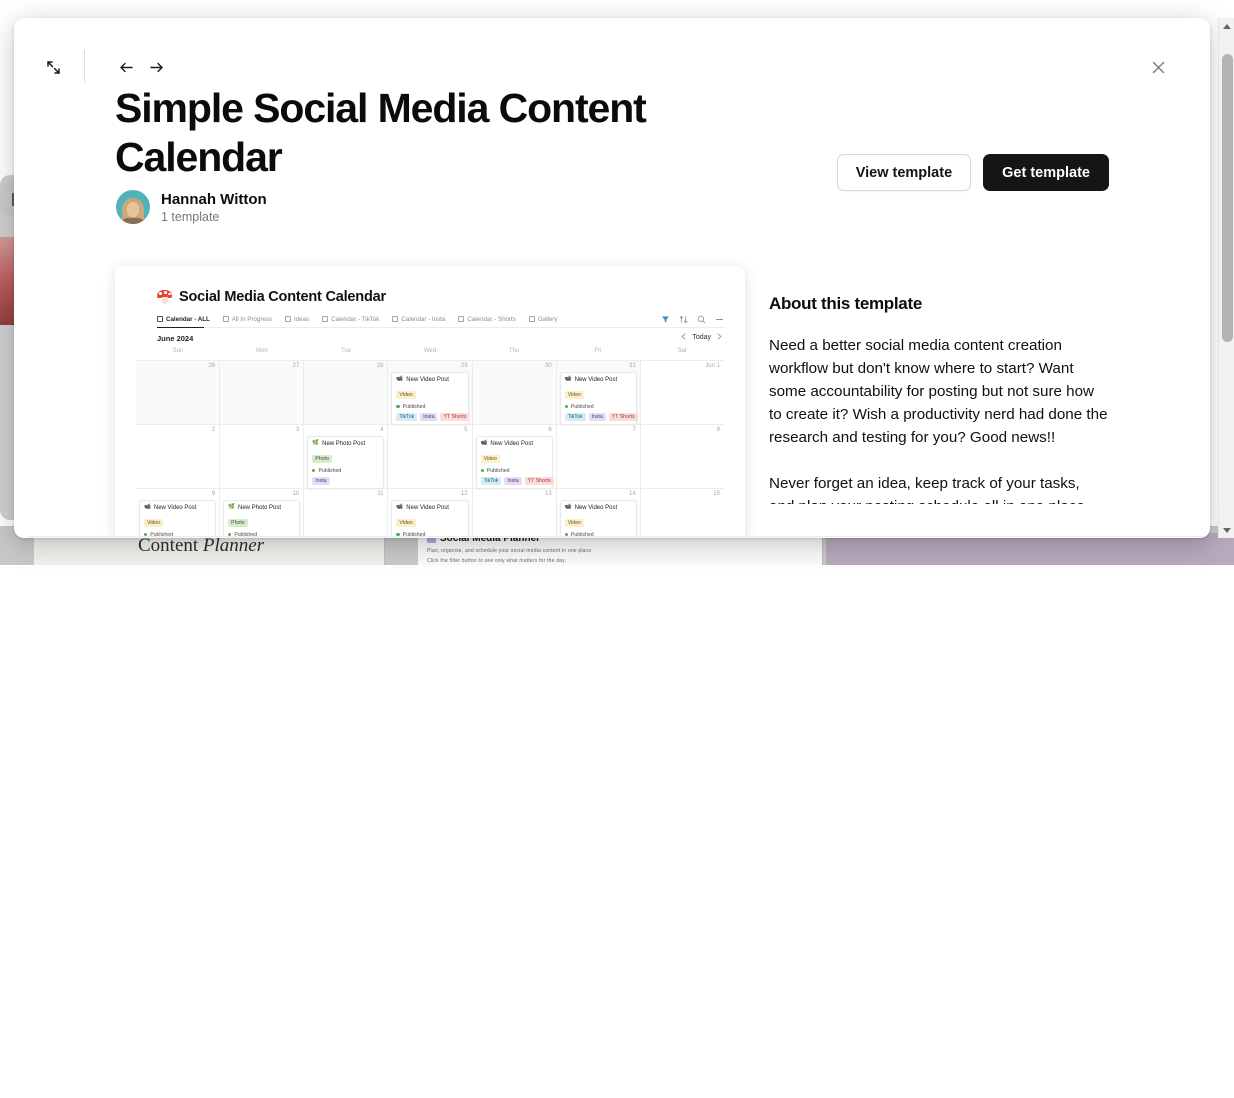  I want to click on vertical-scrollbar, so click(1226, 278).